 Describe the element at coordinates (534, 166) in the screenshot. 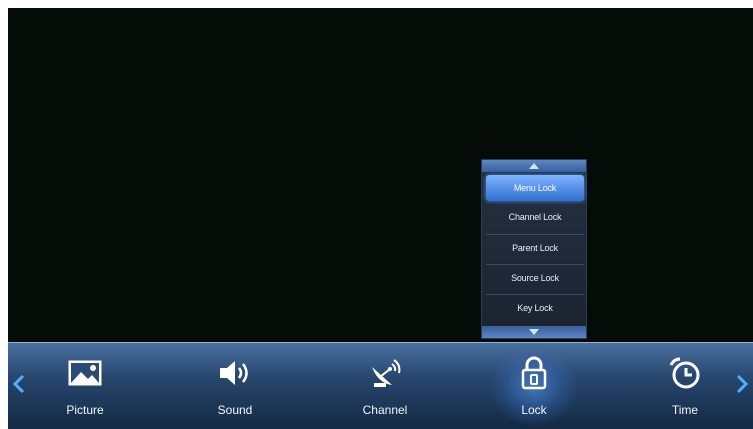

I see `scroll-up-arrow-icon` at that location.